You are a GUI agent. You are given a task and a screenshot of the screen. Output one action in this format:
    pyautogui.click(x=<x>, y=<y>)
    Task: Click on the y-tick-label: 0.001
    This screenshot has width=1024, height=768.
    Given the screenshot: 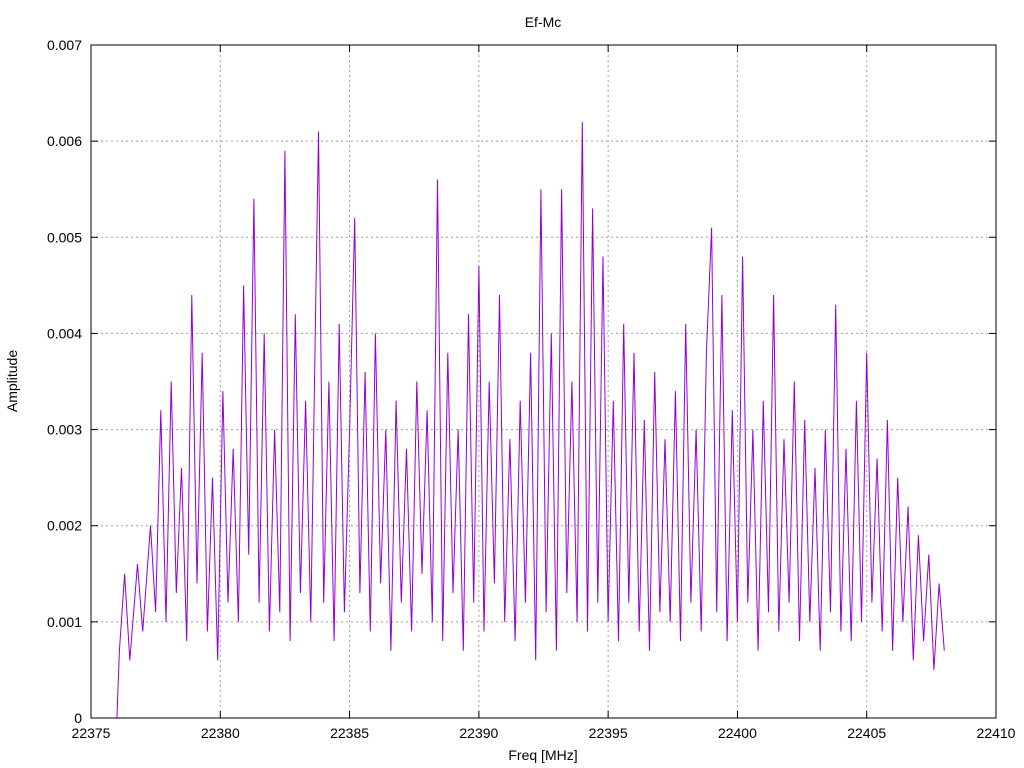 What is the action you would take?
    pyautogui.click(x=64, y=622)
    